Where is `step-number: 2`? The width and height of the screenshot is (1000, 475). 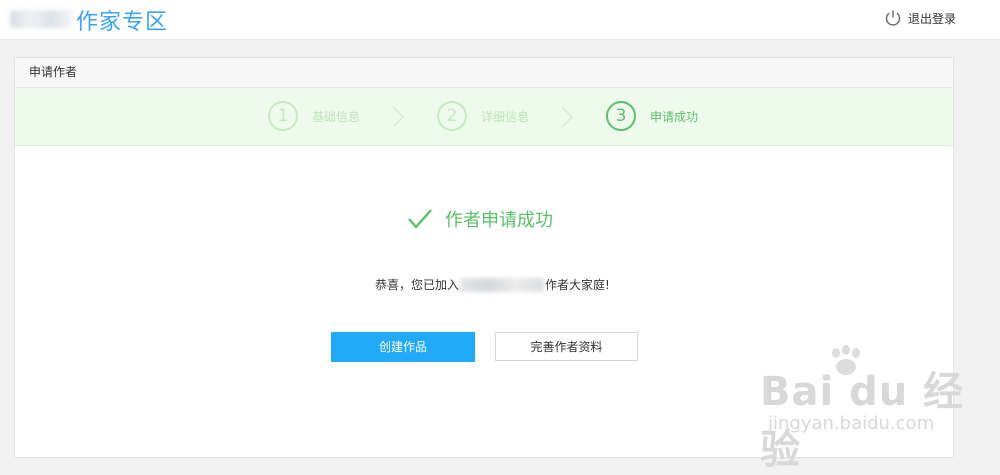
step-number: 2 is located at coordinates (452, 116).